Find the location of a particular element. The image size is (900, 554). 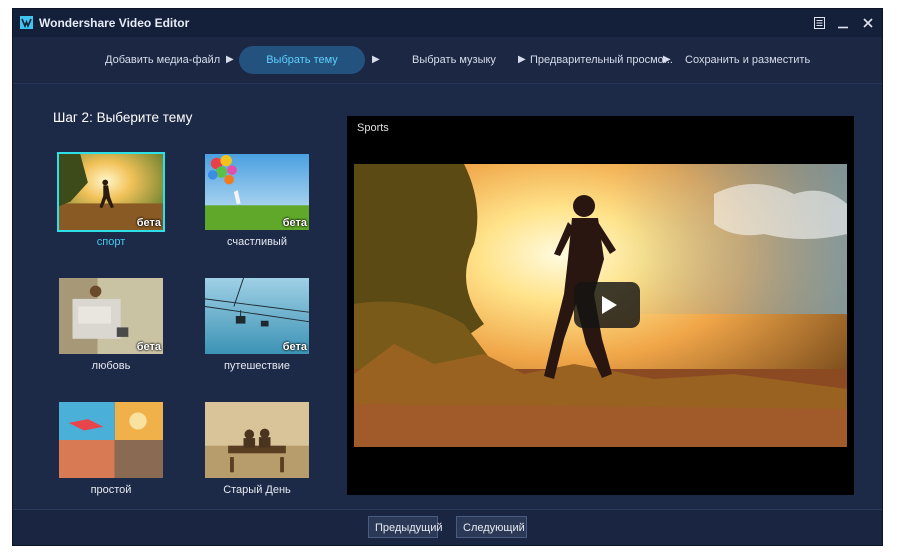

play-button is located at coordinates (607, 305).